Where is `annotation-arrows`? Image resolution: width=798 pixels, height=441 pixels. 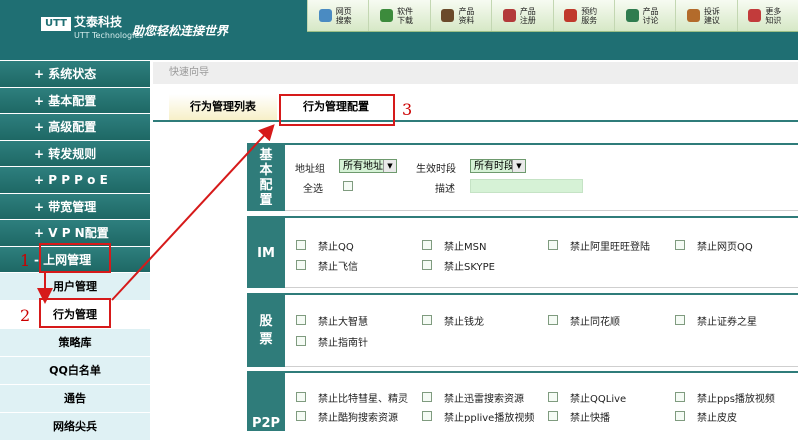 annotation-arrows is located at coordinates (156, 214).